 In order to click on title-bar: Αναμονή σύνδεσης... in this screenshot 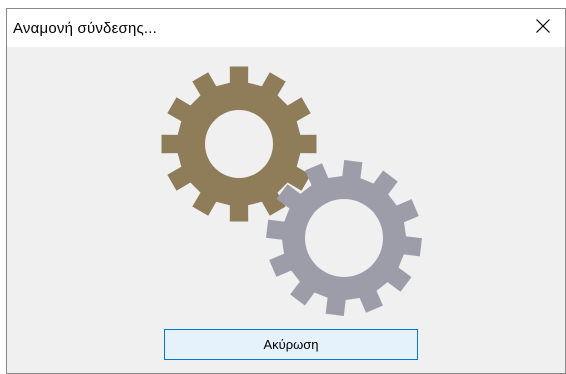, I will do `click(286, 28)`.